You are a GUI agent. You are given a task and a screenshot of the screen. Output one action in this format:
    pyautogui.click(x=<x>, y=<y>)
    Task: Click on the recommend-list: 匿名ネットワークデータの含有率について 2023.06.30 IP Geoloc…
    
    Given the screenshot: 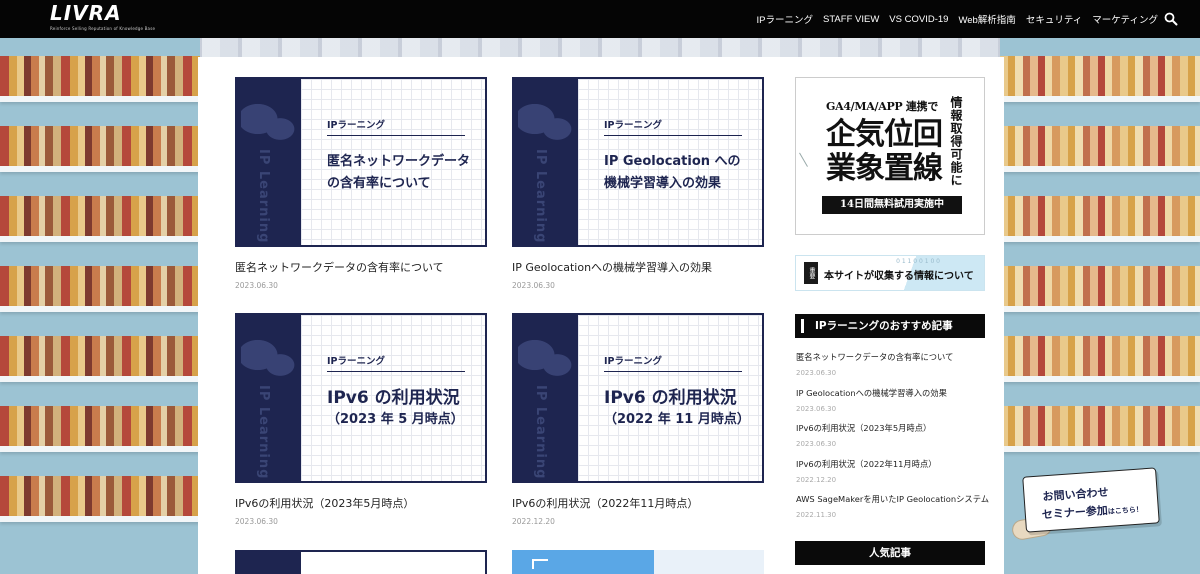 What is the action you would take?
    pyautogui.click(x=892, y=440)
    